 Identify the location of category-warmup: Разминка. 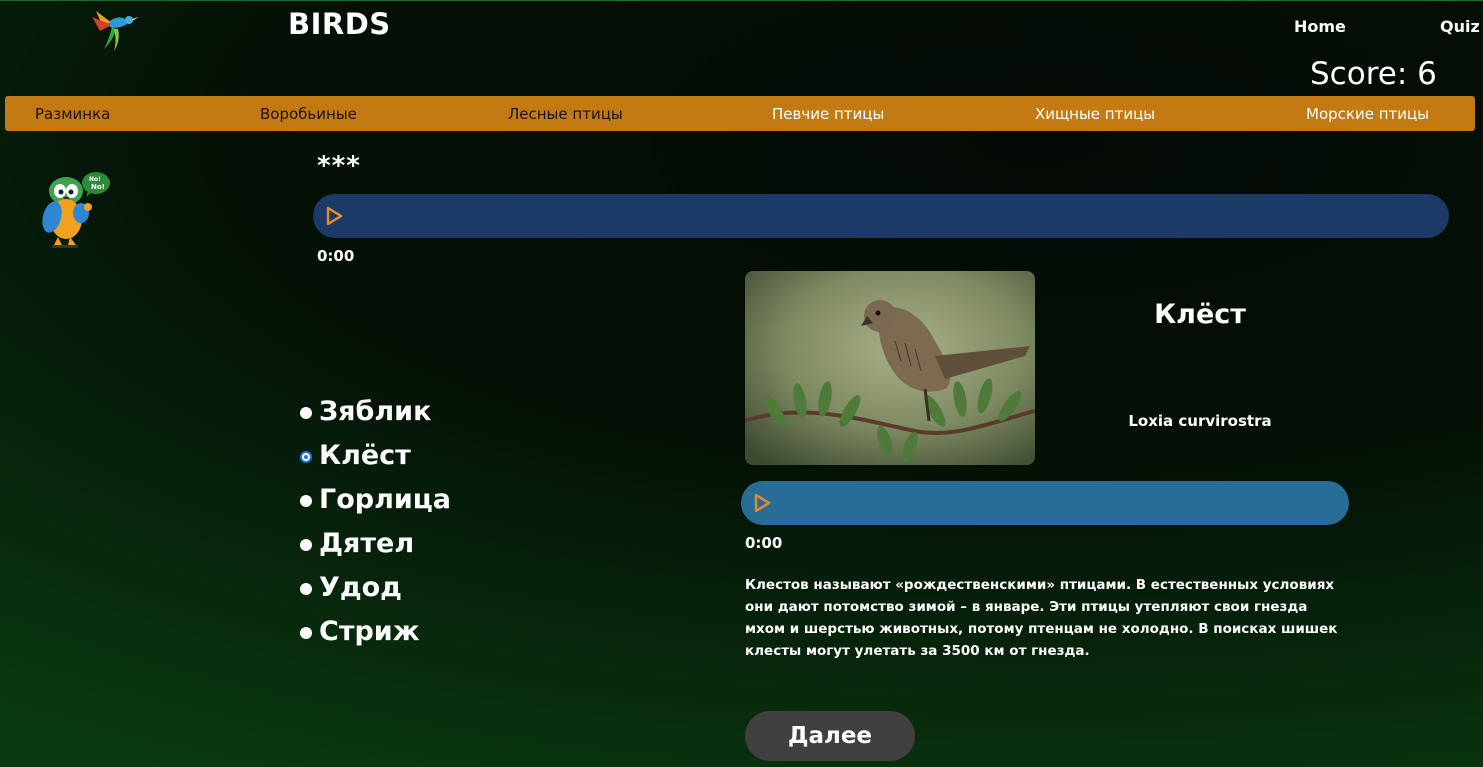
(72, 114).